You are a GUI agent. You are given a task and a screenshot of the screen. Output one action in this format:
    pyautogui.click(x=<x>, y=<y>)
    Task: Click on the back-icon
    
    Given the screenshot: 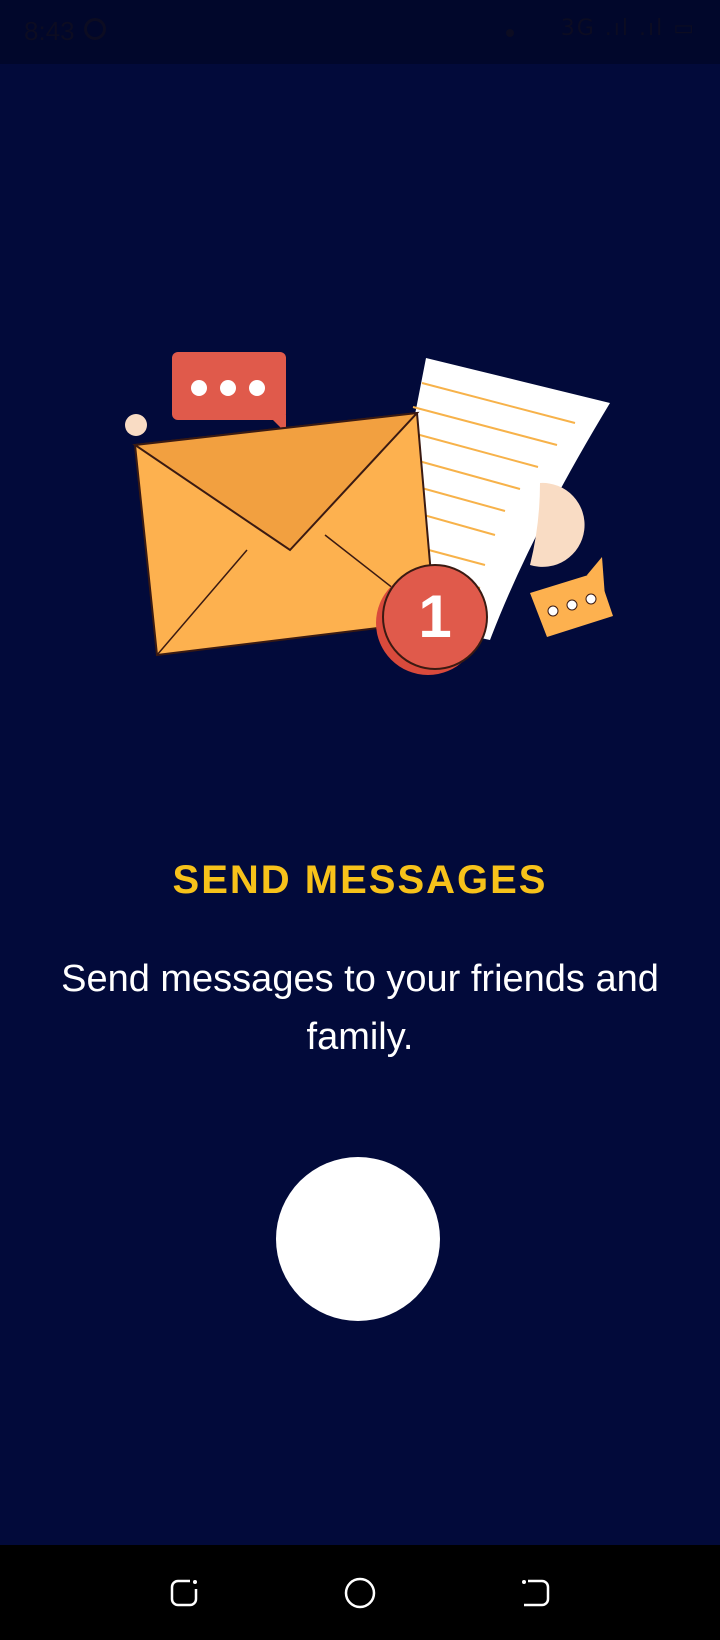 What is the action you would take?
    pyautogui.click(x=536, y=1593)
    